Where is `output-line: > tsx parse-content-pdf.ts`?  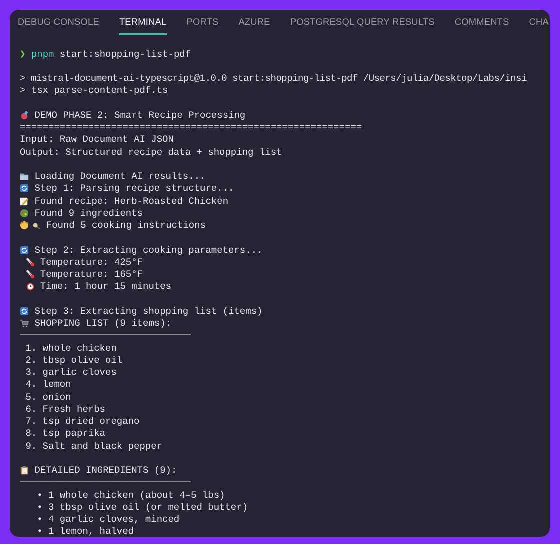 output-line: > tsx parse-content-pdf.ts is located at coordinates (94, 90).